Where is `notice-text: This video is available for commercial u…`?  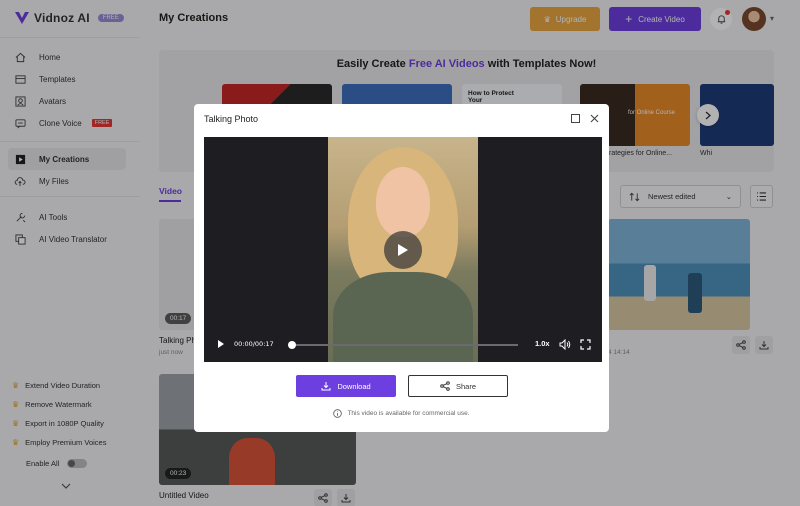 notice-text: This video is available for commercial u… is located at coordinates (408, 413).